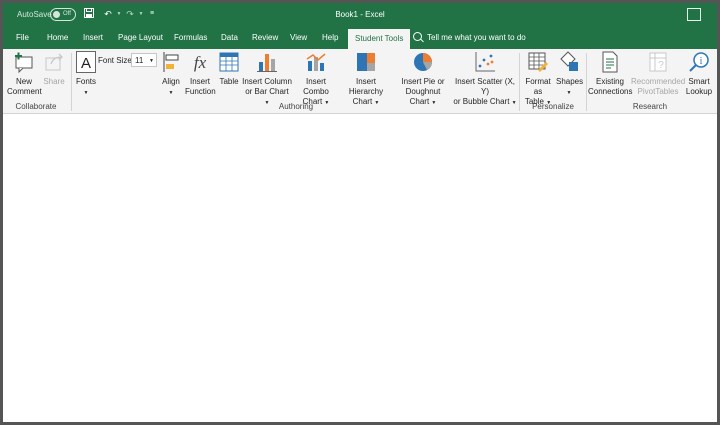 The image size is (720, 425). I want to click on collaborate-group-label: Collaborate, so click(36, 106).